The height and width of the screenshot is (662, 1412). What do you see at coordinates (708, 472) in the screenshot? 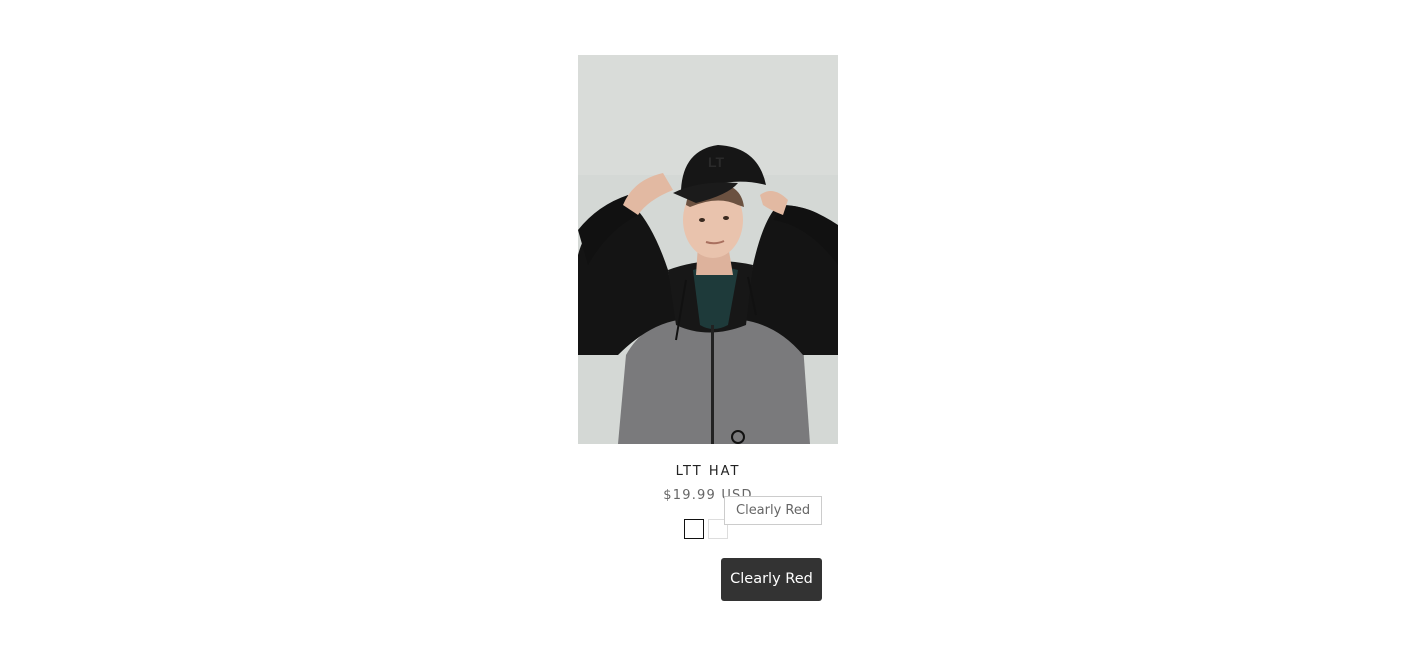
I see `product-title: LTT HAT` at bounding box center [708, 472].